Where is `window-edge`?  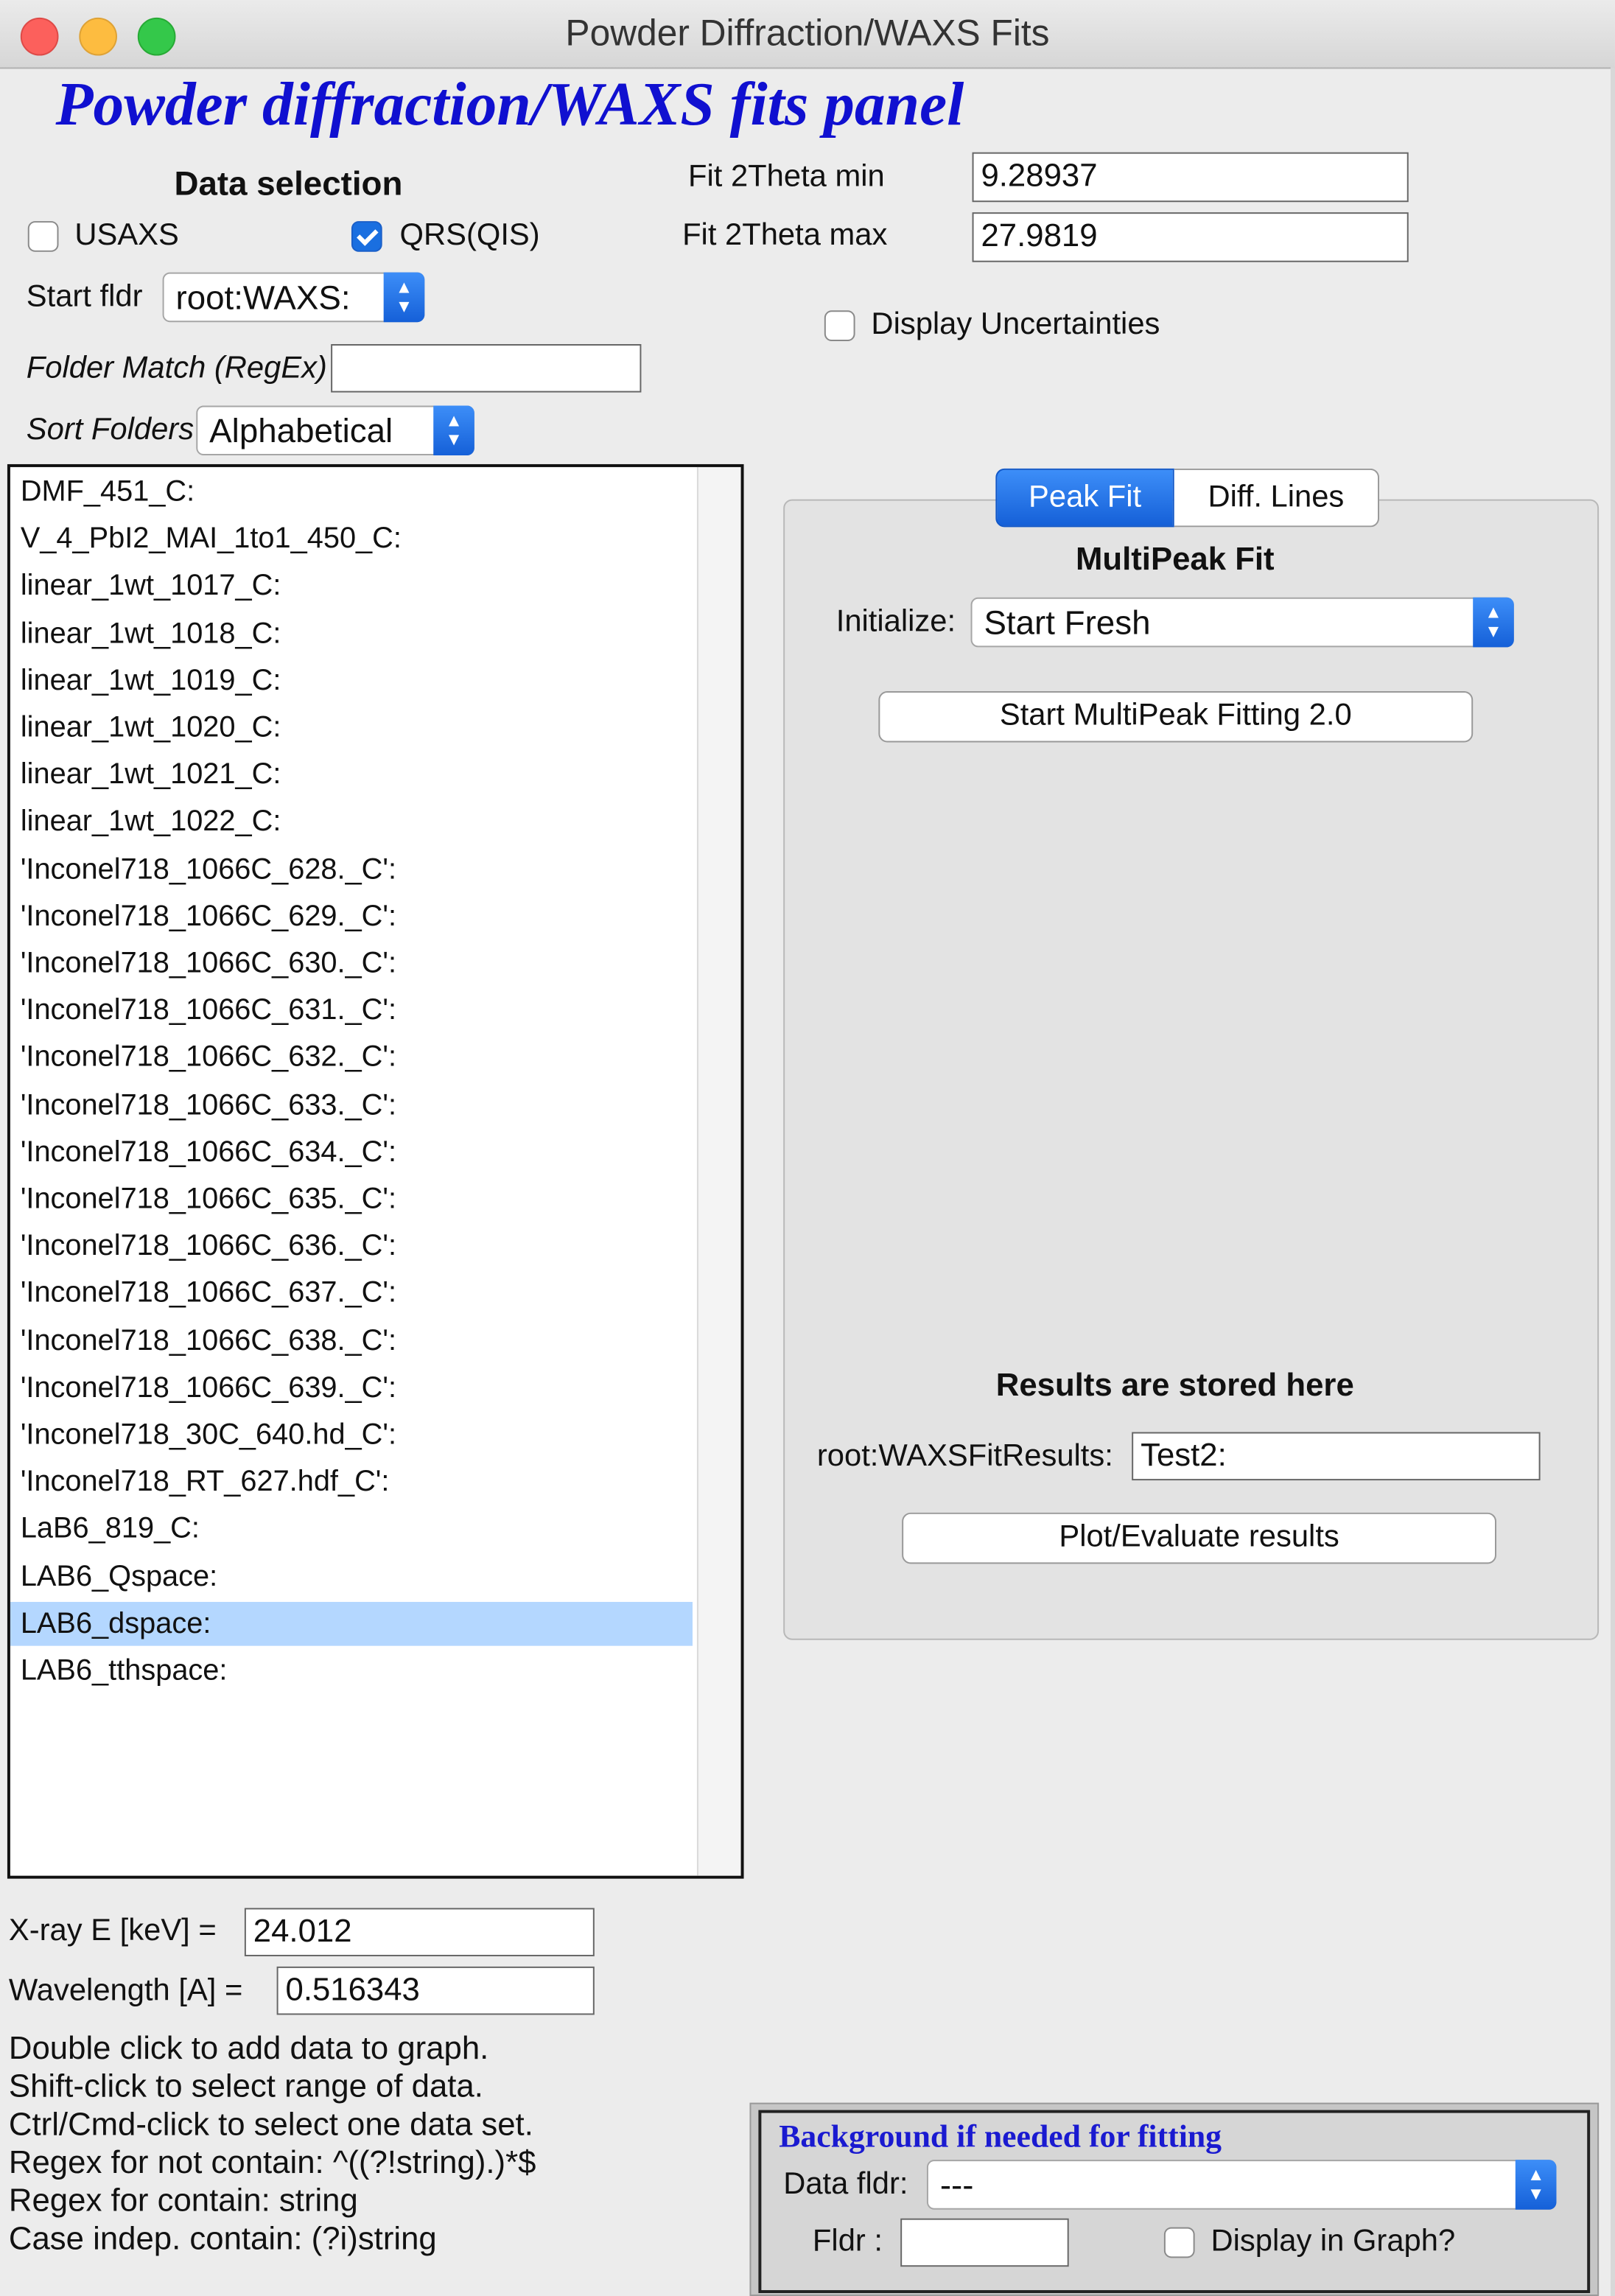
window-edge is located at coordinates (1612, 1181).